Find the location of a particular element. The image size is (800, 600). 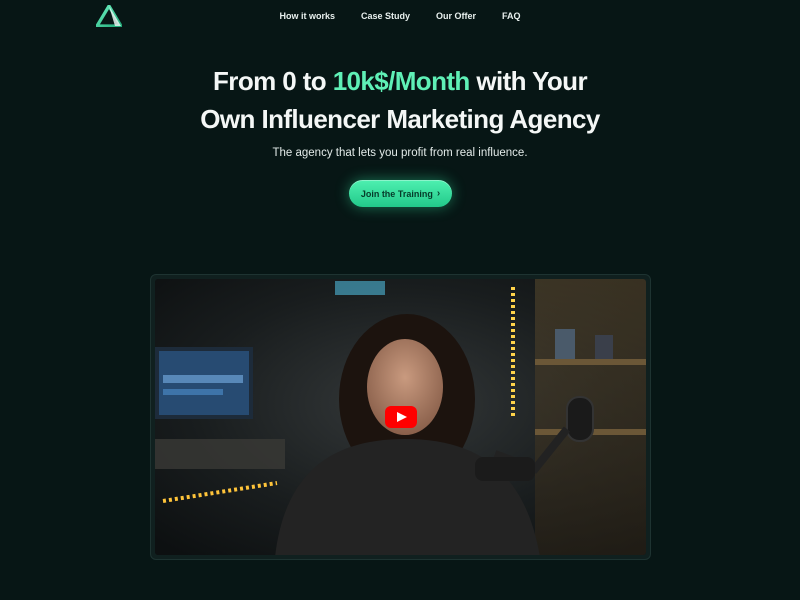

headline-line2: Own Influencer Marketing Agency is located at coordinates (400, 119).